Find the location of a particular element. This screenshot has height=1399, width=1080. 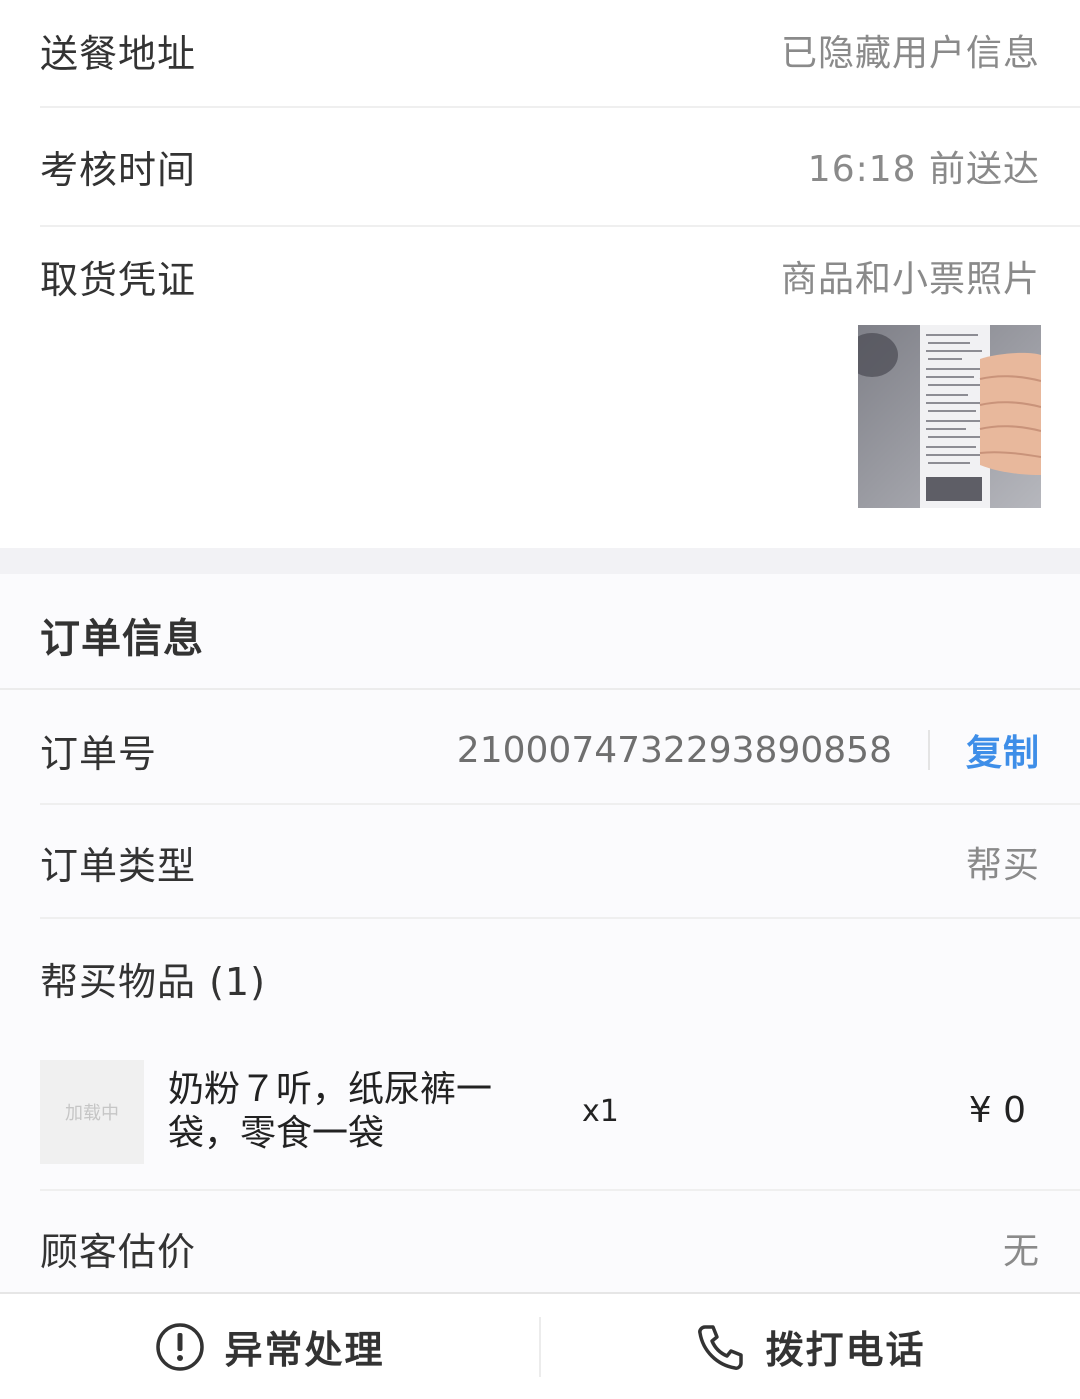

pickup-proof-row: 取货凭证 商品和小票照片 is located at coordinates (540, 276).